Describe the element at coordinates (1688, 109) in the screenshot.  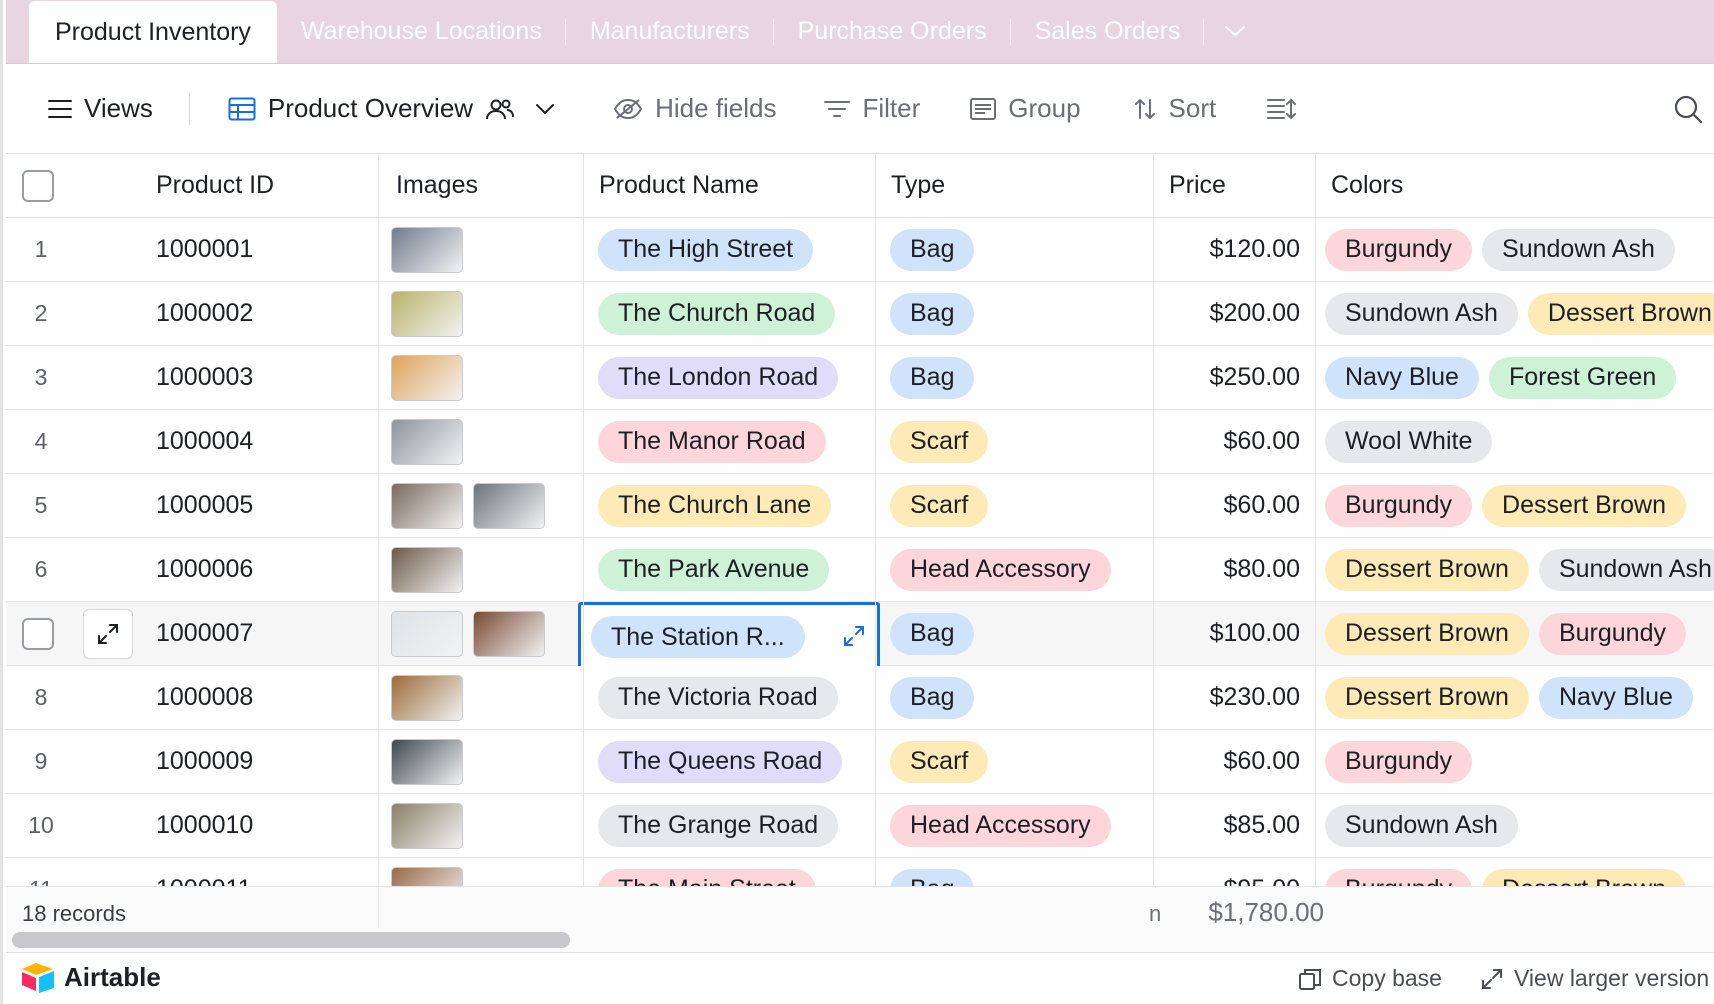
I see `search-button` at that location.